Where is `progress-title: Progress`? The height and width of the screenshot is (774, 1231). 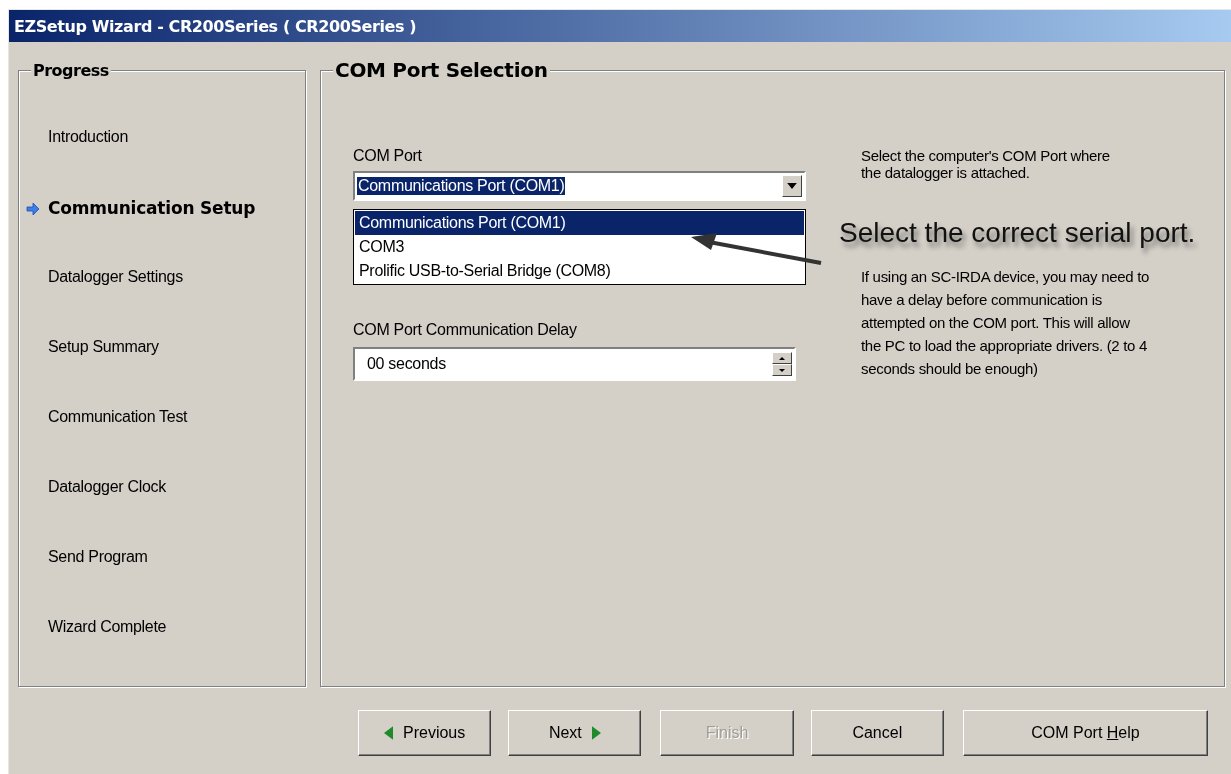
progress-title: Progress is located at coordinates (71, 70).